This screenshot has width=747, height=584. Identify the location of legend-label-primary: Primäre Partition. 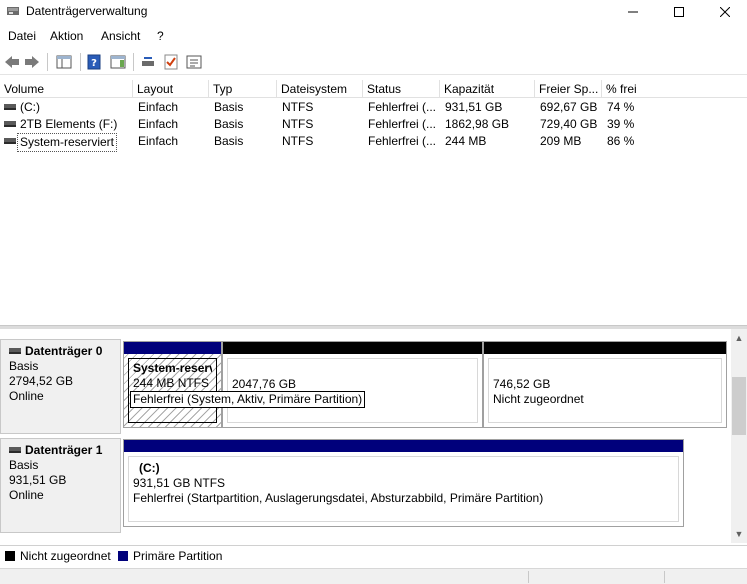
(178, 556).